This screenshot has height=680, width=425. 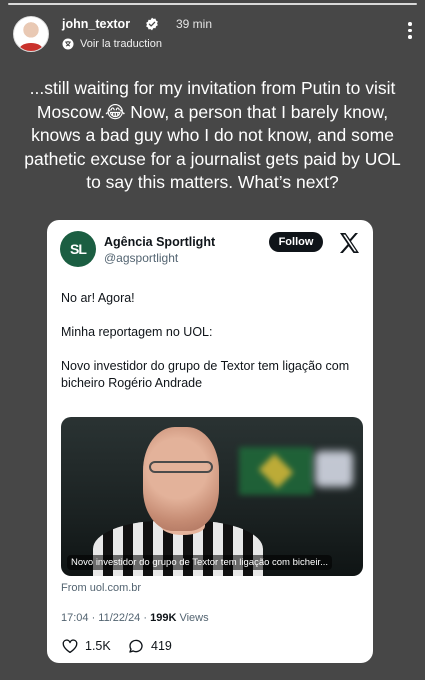 What do you see at coordinates (296, 242) in the screenshot?
I see `follow-button: Follow` at bounding box center [296, 242].